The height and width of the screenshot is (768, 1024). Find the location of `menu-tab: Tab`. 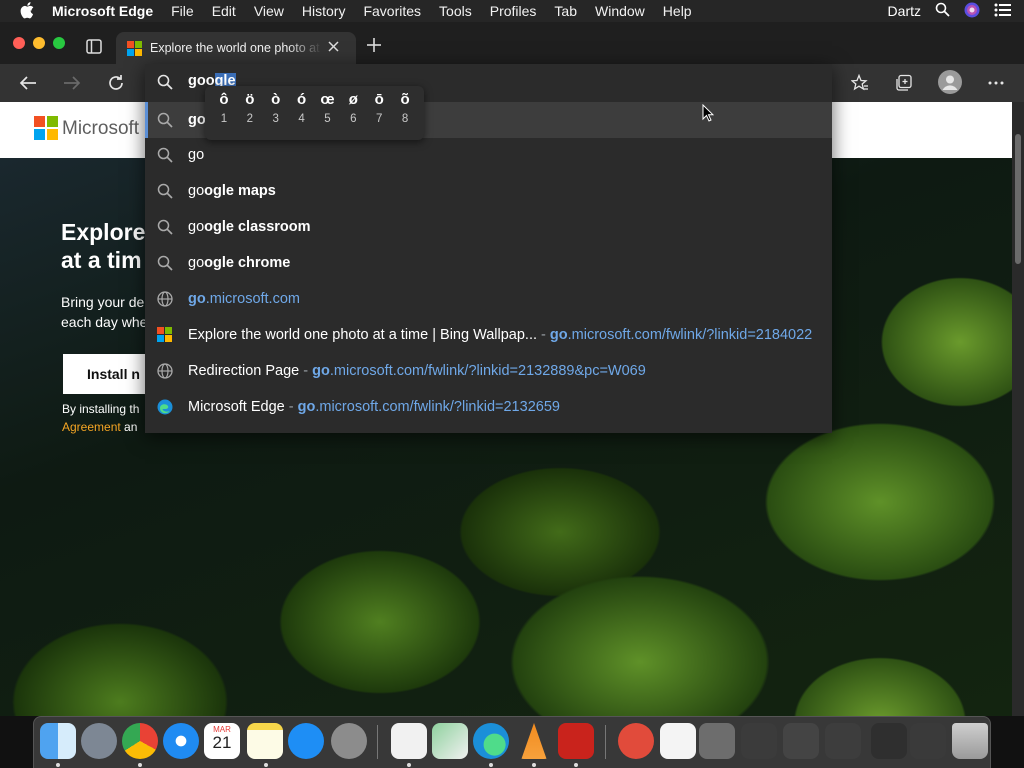

menu-tab: Tab is located at coordinates (565, 11).